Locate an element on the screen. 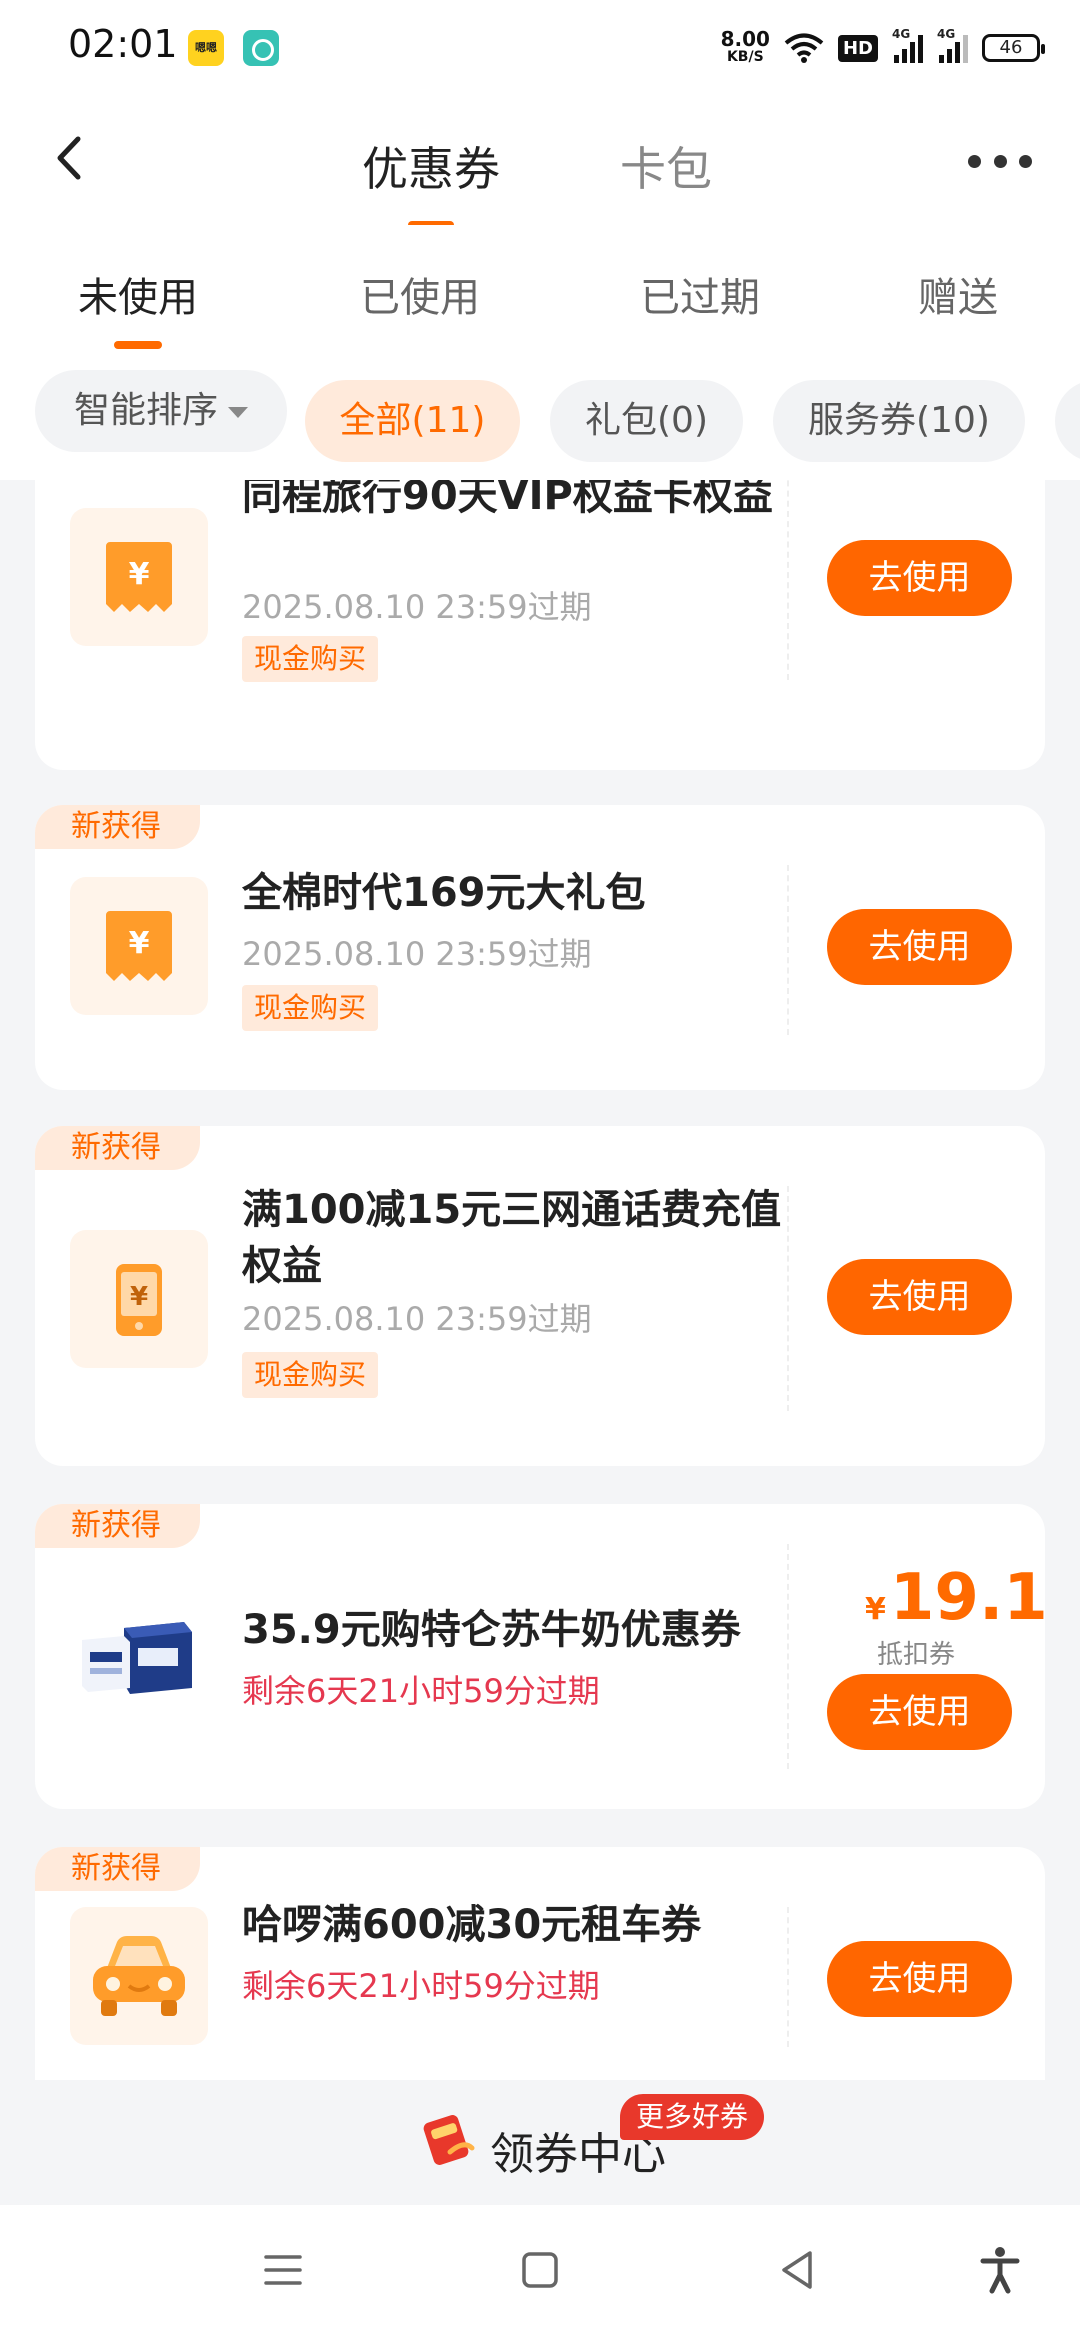 The image size is (1080, 2340). discount-type-label: 抵扣券 is located at coordinates (916, 1655).